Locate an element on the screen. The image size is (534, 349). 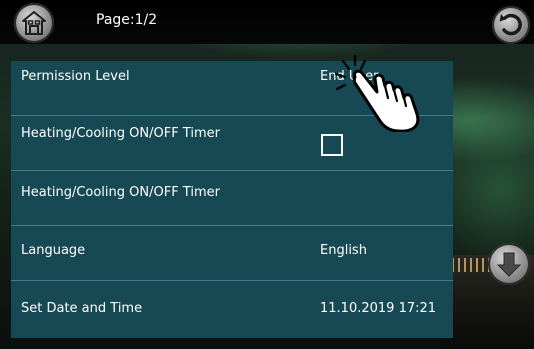
arrow-down-icon is located at coordinates (509, 264).